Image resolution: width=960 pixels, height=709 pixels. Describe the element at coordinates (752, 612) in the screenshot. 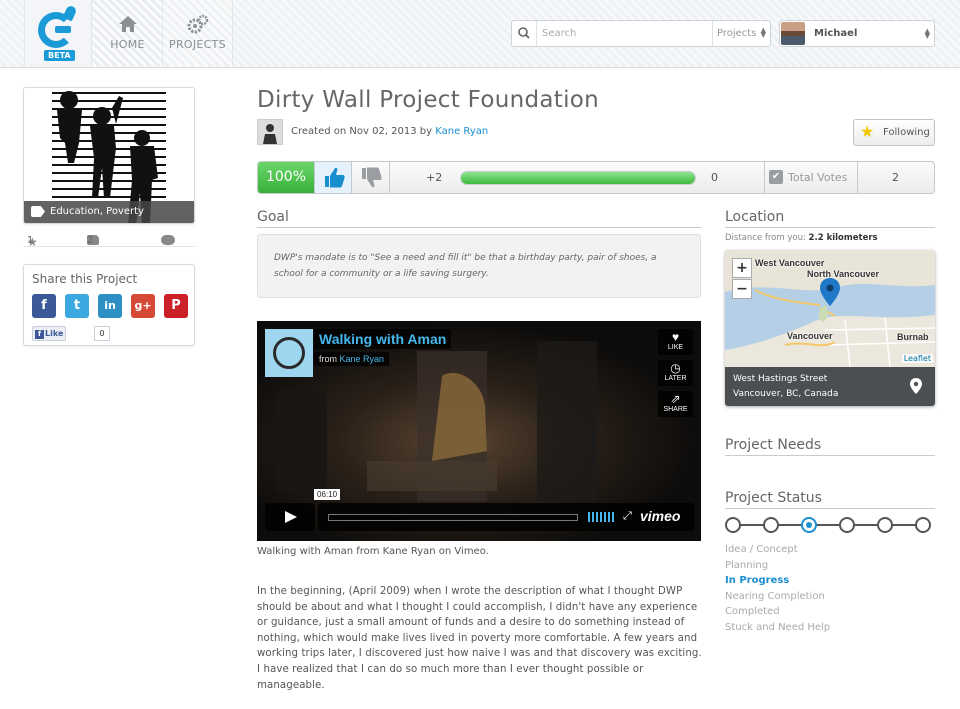

I see `status-step-label: Completed` at that location.